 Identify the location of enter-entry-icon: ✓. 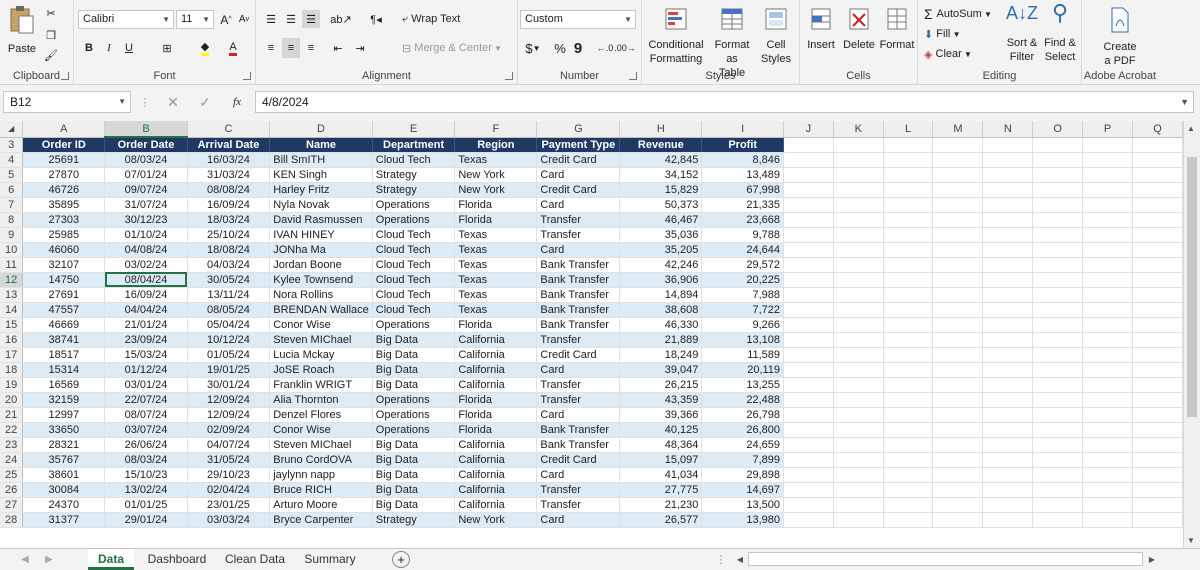
(205, 102).